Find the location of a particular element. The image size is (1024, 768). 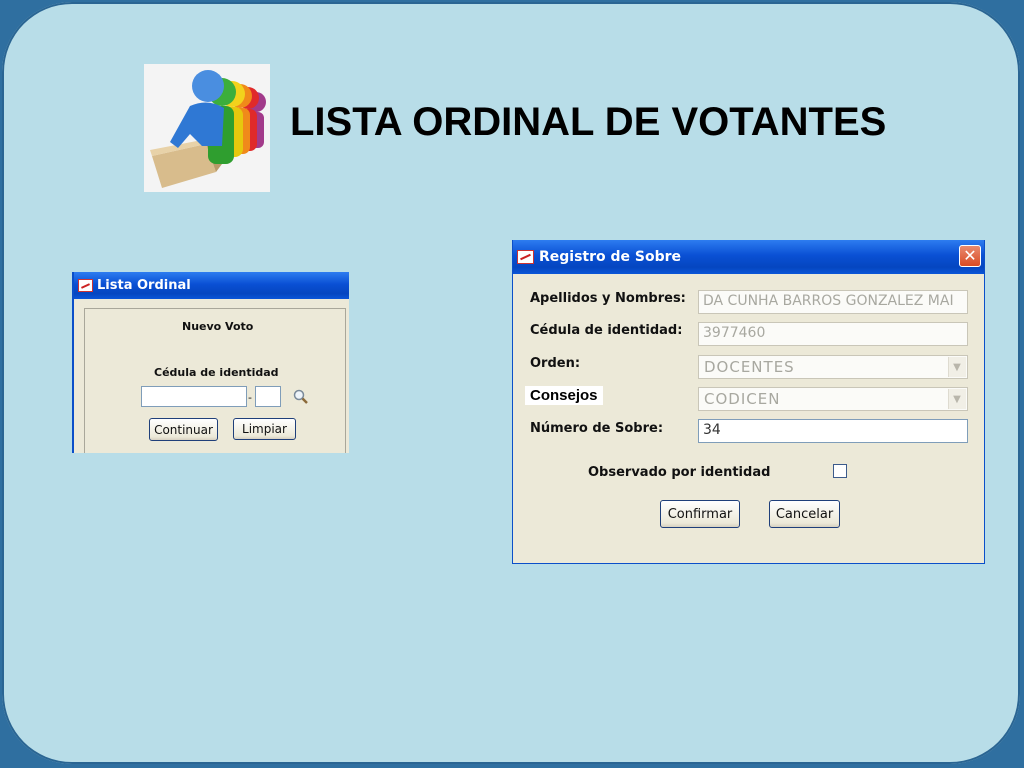

digit-input is located at coordinates (268, 396).